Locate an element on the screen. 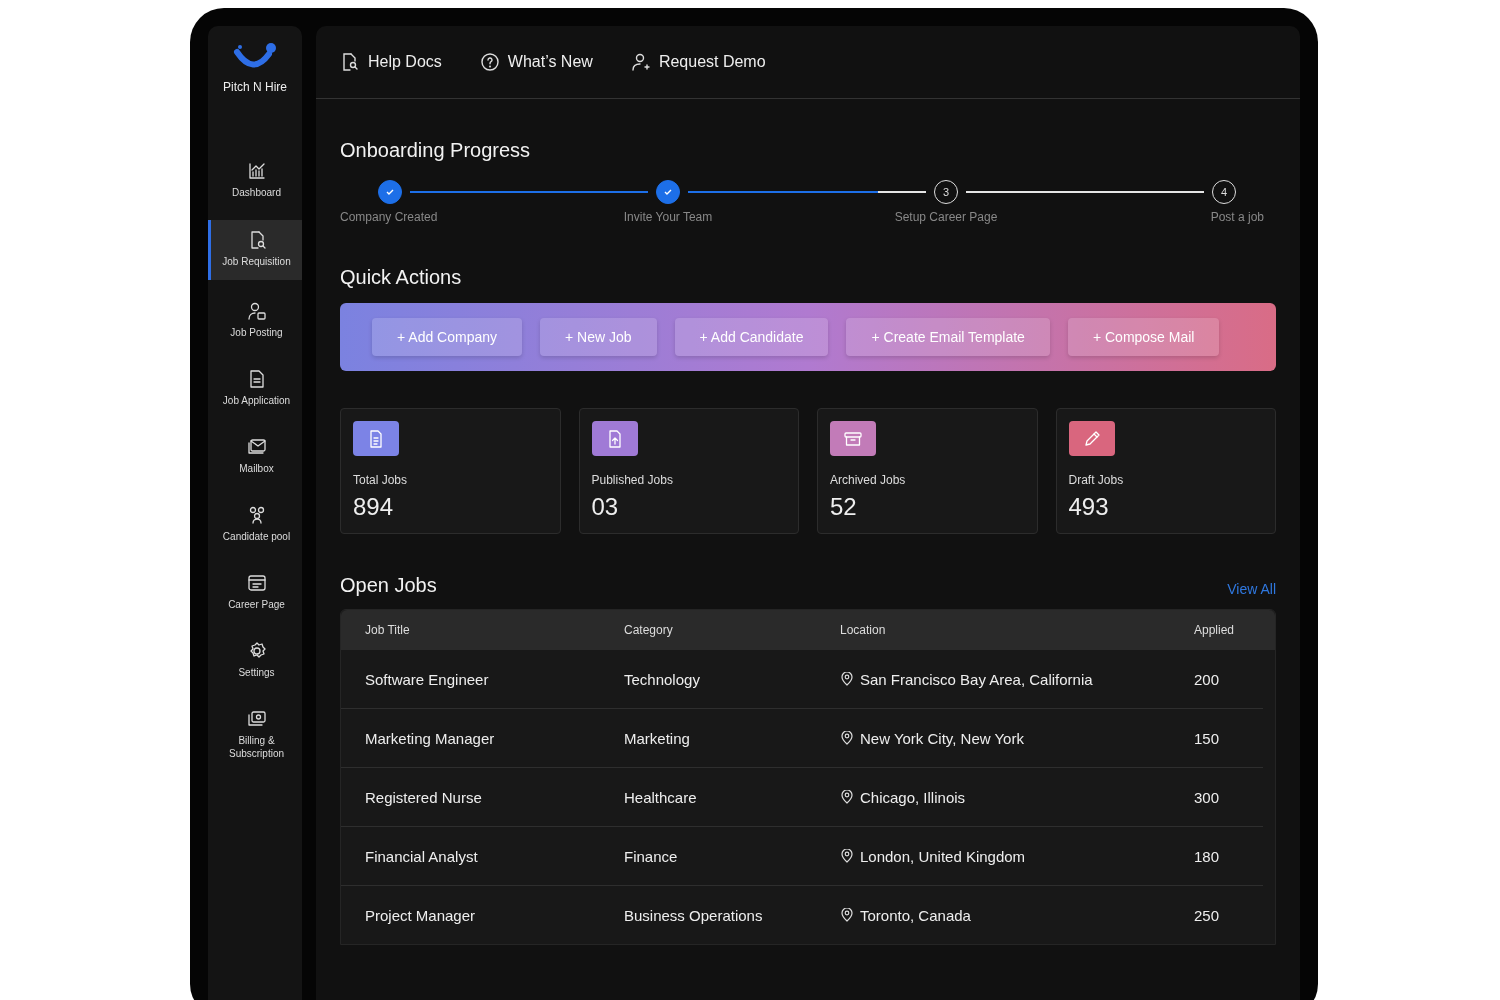 This screenshot has width=1500, height=1000. section-title: Onboarding Progress is located at coordinates (436, 150).